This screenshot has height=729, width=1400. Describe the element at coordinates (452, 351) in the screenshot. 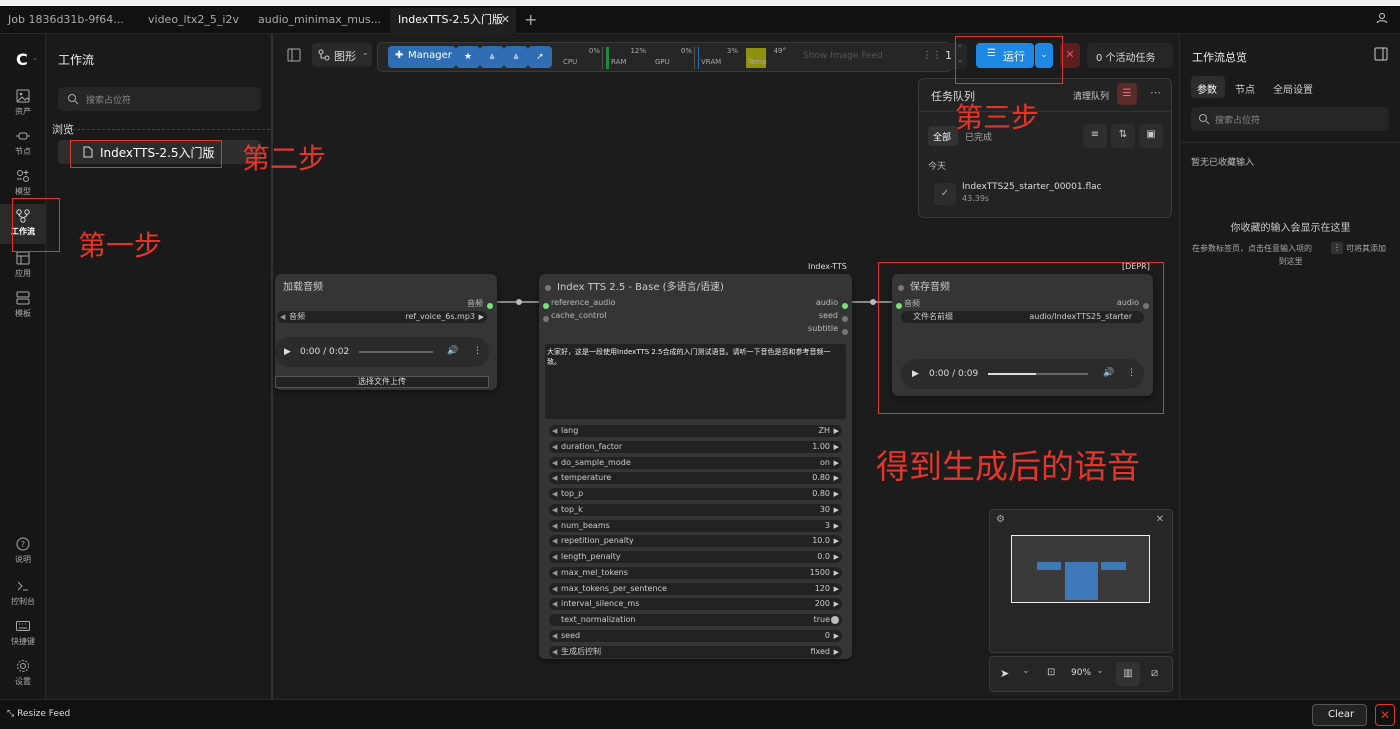

I see `volume-icon: 🔊` at that location.